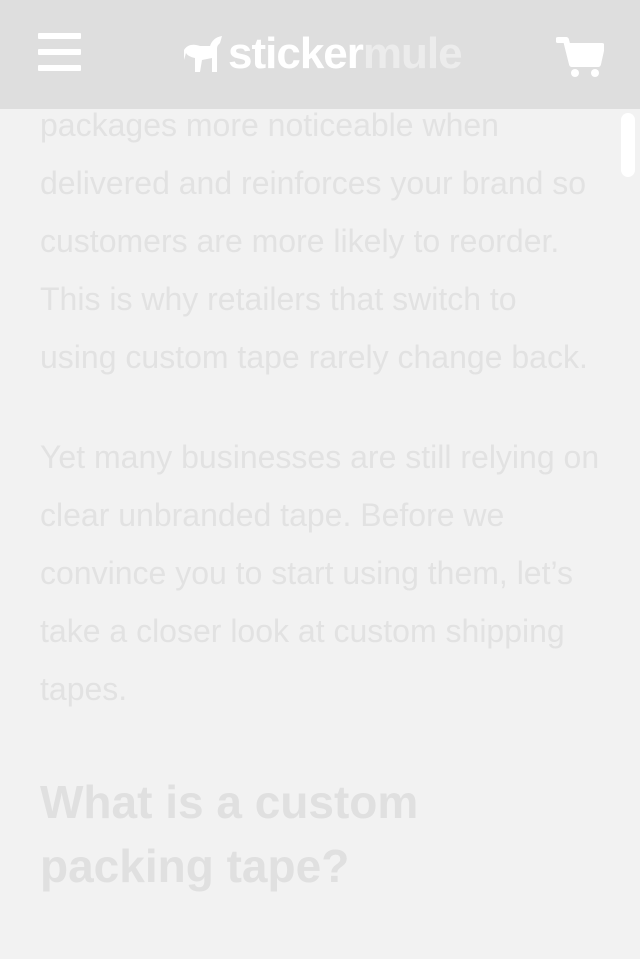  What do you see at coordinates (580, 57) in the screenshot?
I see `shopping-cart-icon` at bounding box center [580, 57].